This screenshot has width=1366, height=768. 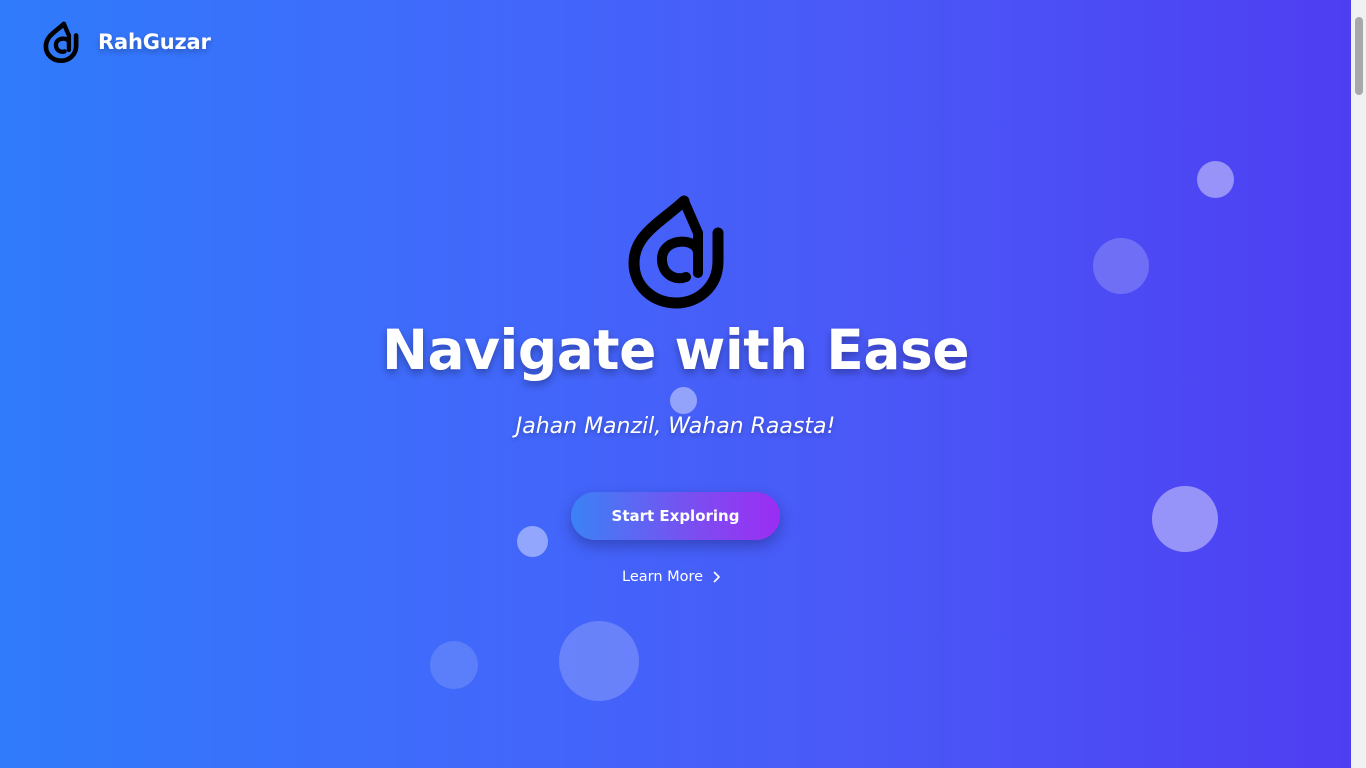 I want to click on start-exploring-button: Start Exploring, so click(x=675, y=516).